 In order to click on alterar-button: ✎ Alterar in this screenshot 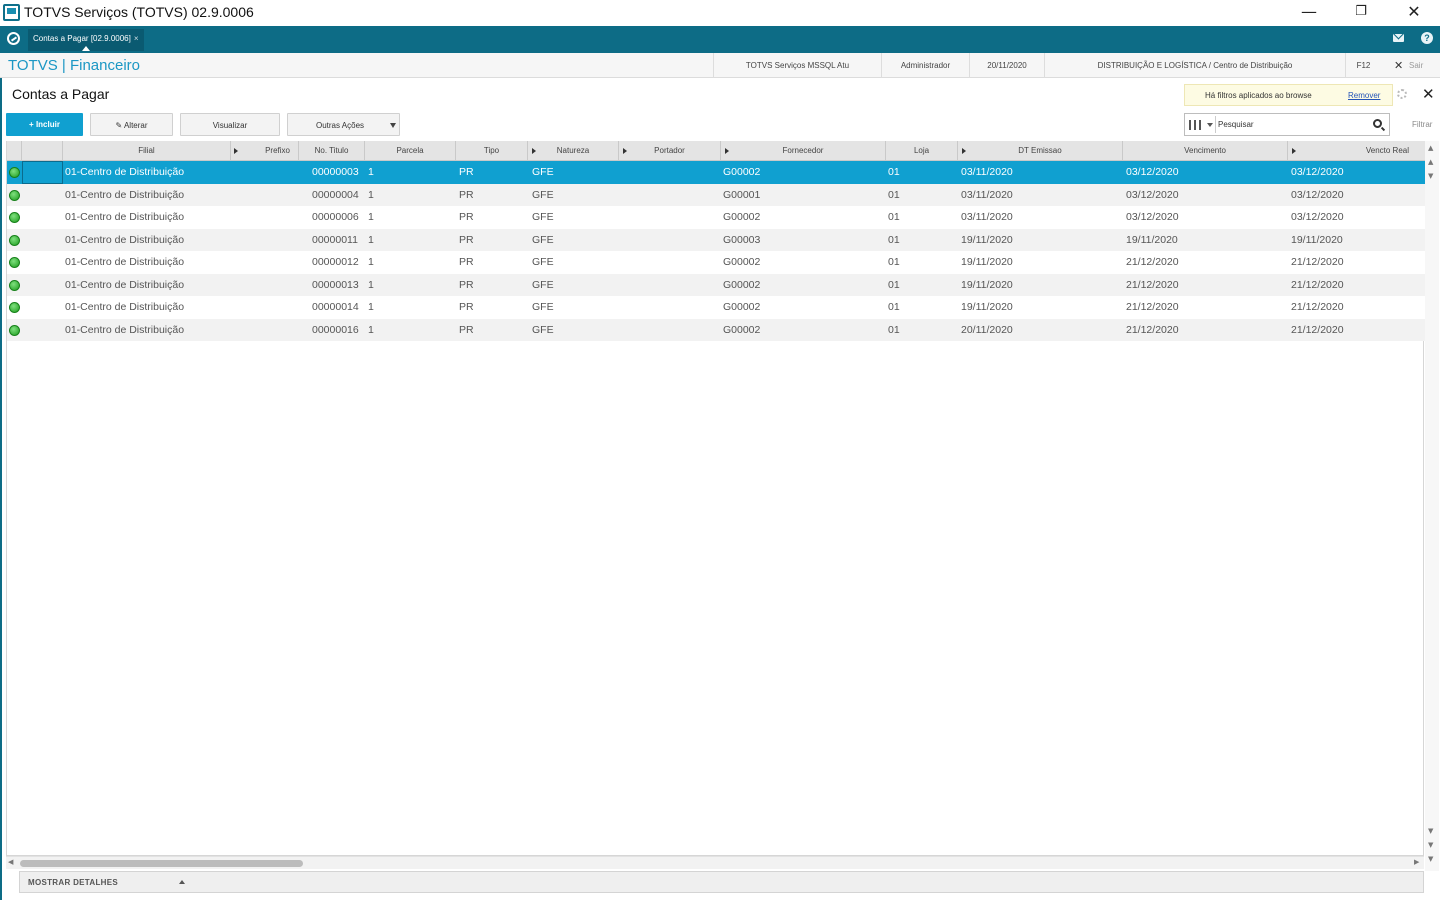, I will do `click(131, 124)`.